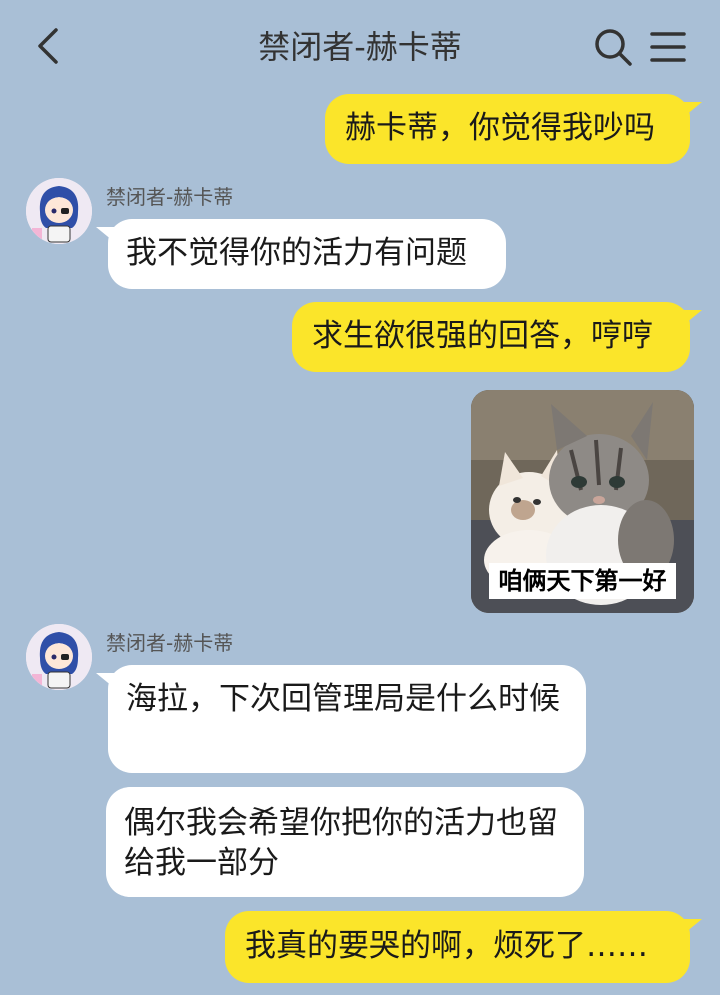 Image resolution: width=720 pixels, height=995 pixels. Describe the element at coordinates (482, 336) in the screenshot. I see `message-text: 求生欲很强的回答，哼哼` at that location.